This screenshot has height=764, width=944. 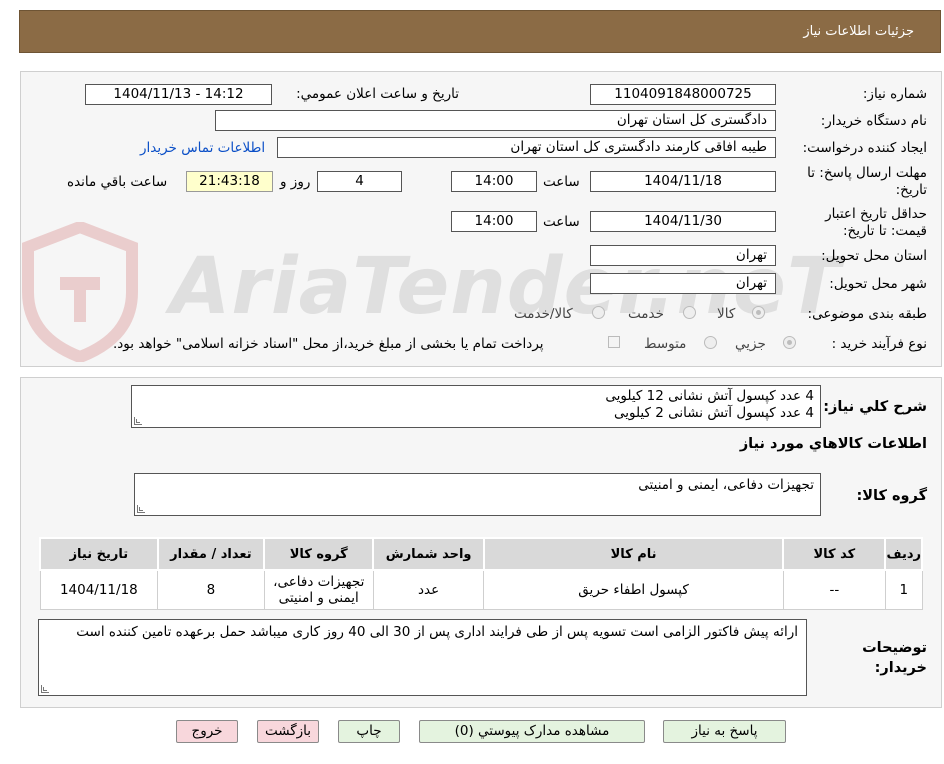 What do you see at coordinates (428, 589) in the screenshot?
I see `cell-unit: عدد` at bounding box center [428, 589].